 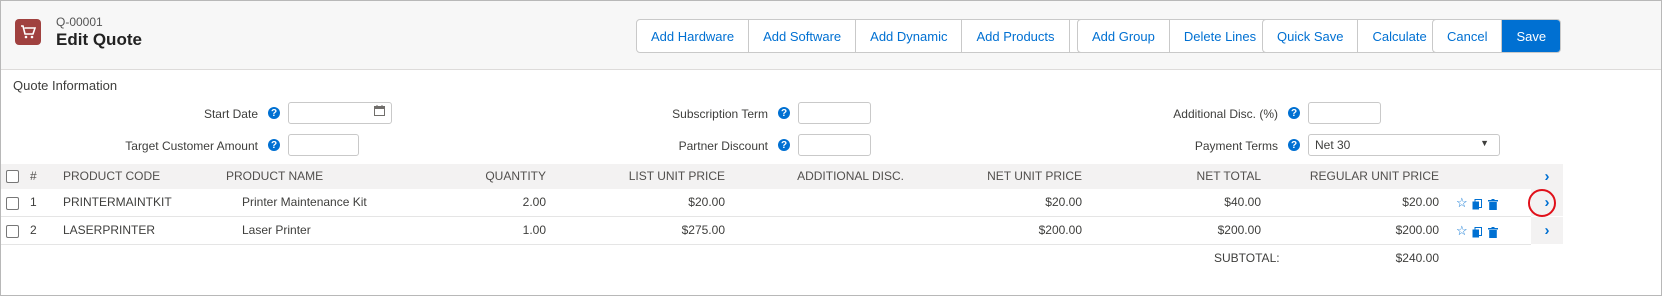 What do you see at coordinates (1220, 36) in the screenshot?
I see `delete-lines-button: Delete Lines` at bounding box center [1220, 36].